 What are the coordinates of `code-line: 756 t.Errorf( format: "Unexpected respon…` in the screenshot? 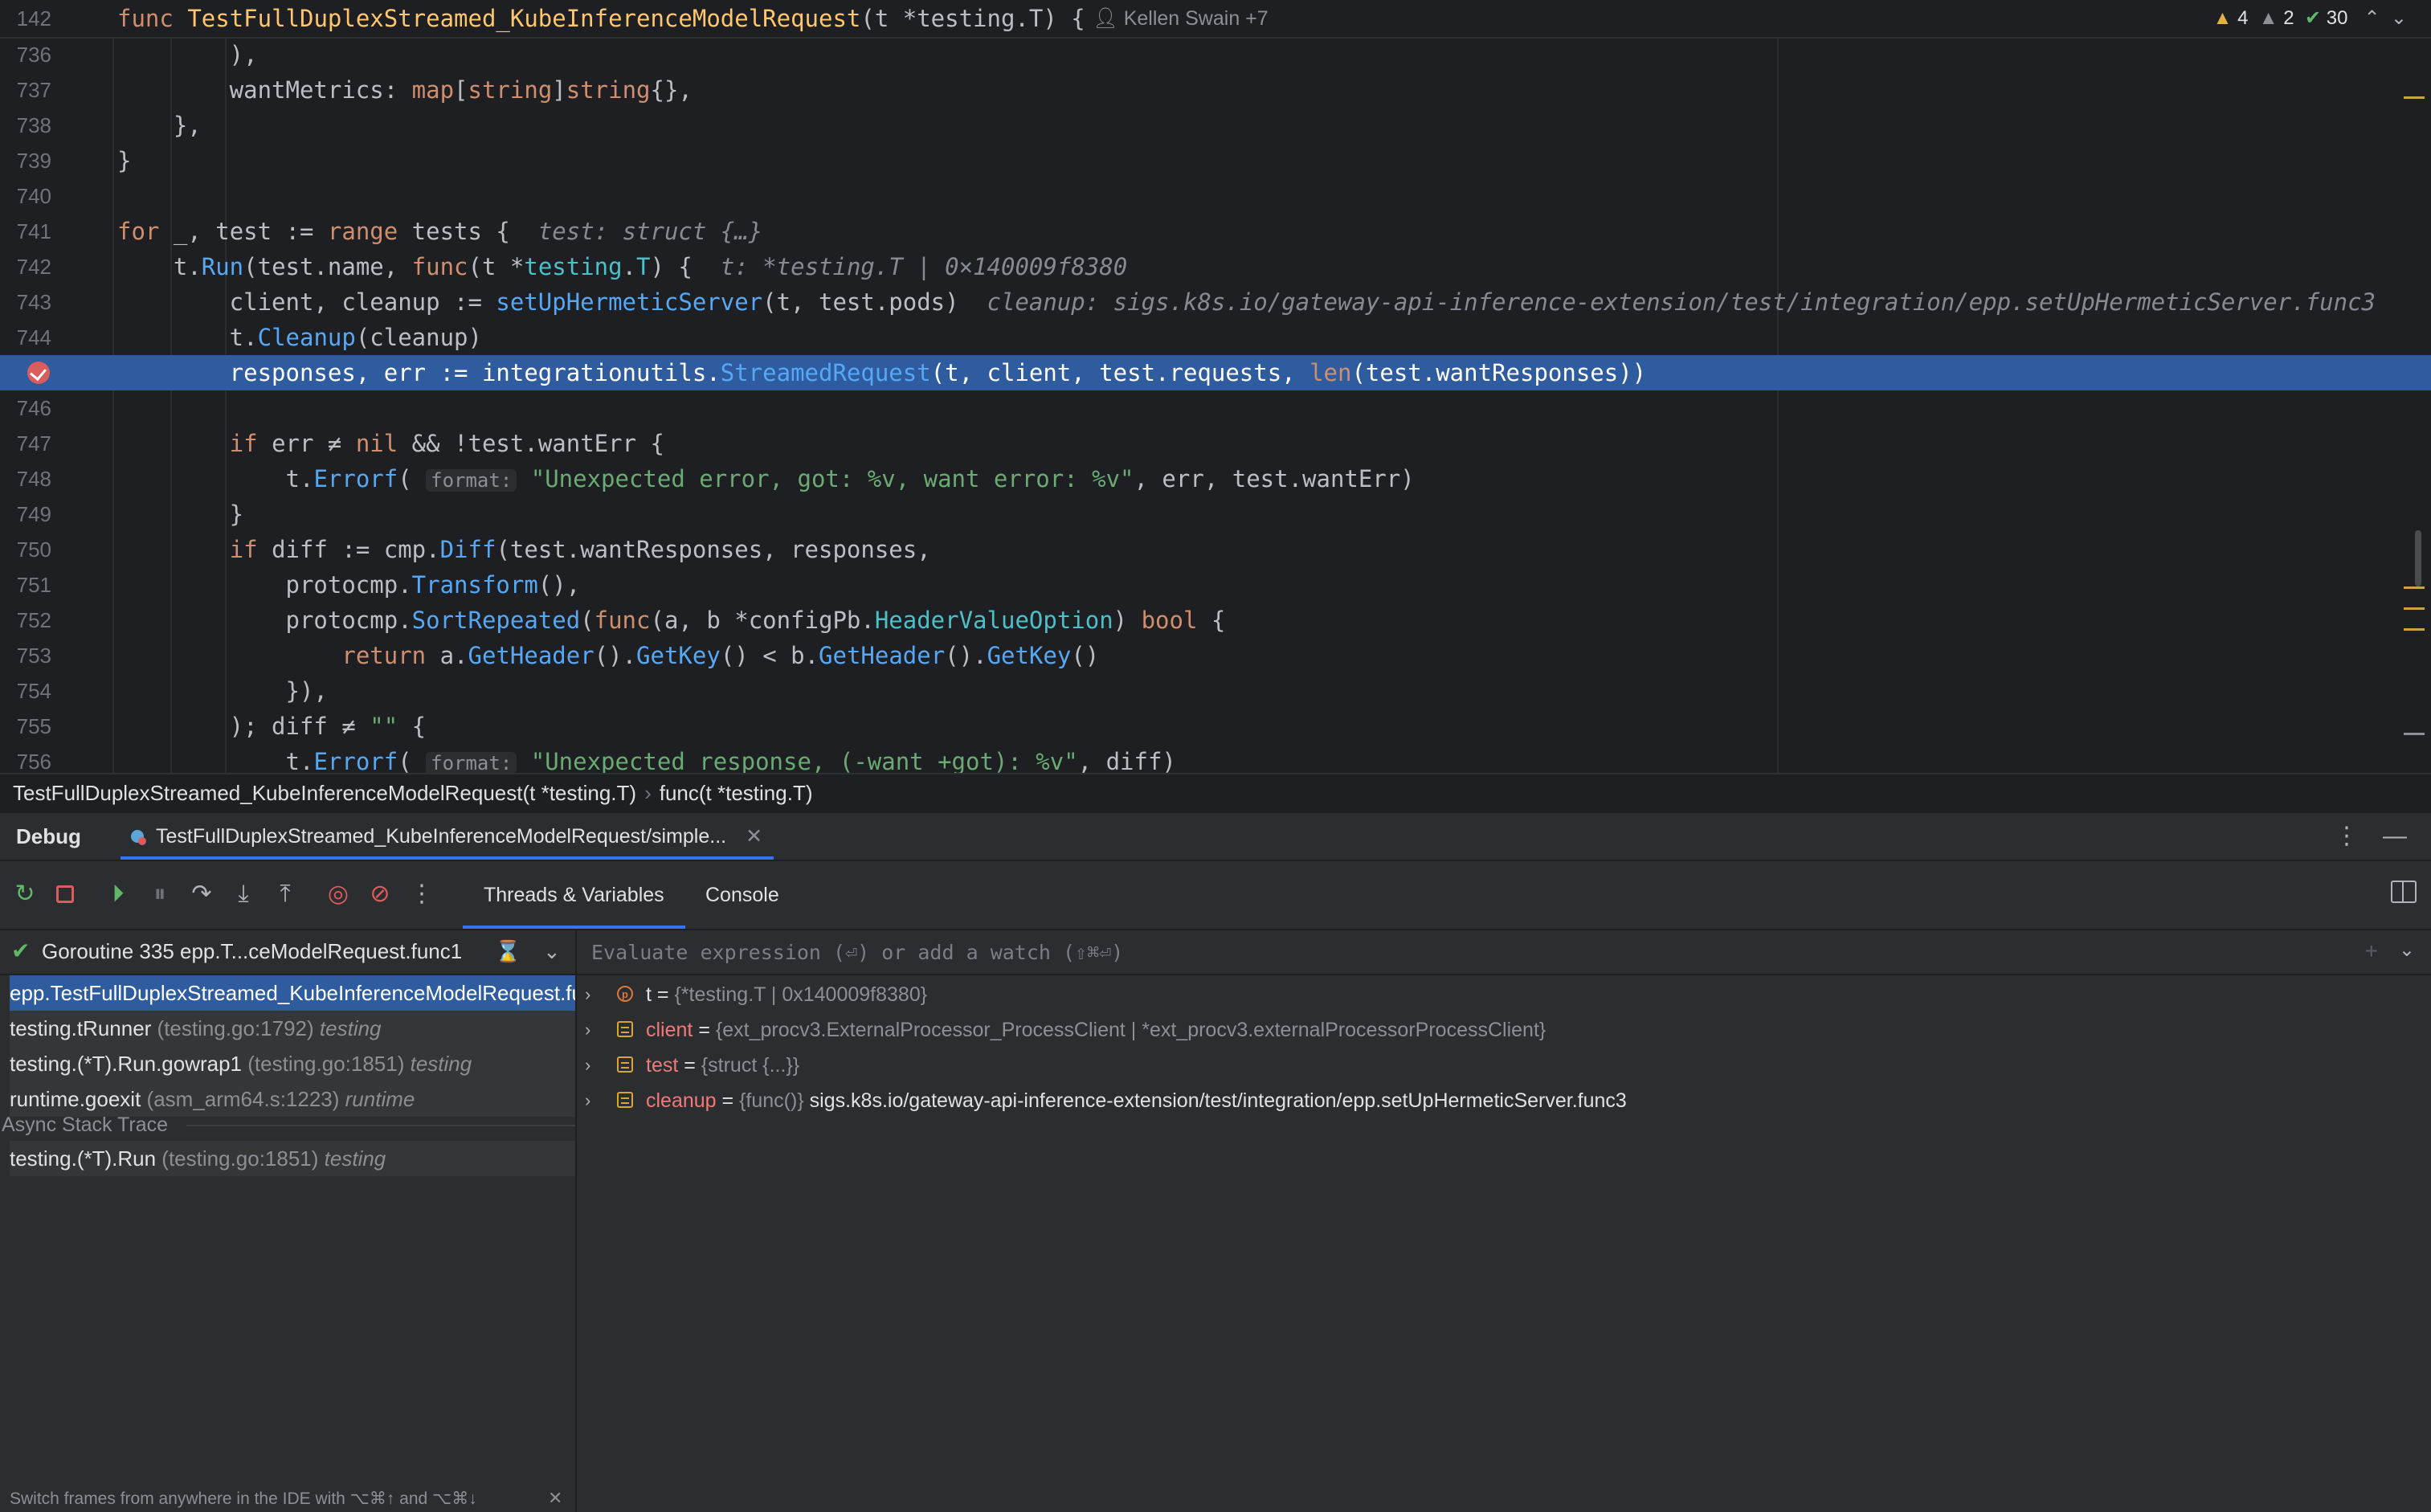 It's located at (1215, 758).